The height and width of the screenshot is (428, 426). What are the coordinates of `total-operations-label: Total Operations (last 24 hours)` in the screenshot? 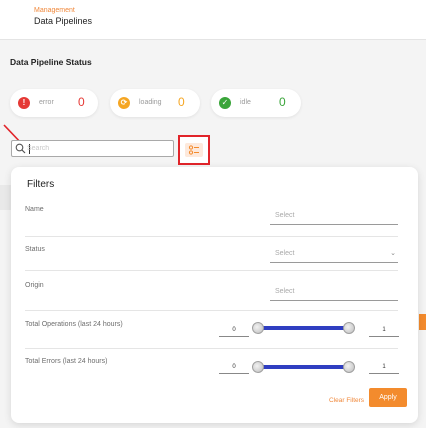 It's located at (74, 324).